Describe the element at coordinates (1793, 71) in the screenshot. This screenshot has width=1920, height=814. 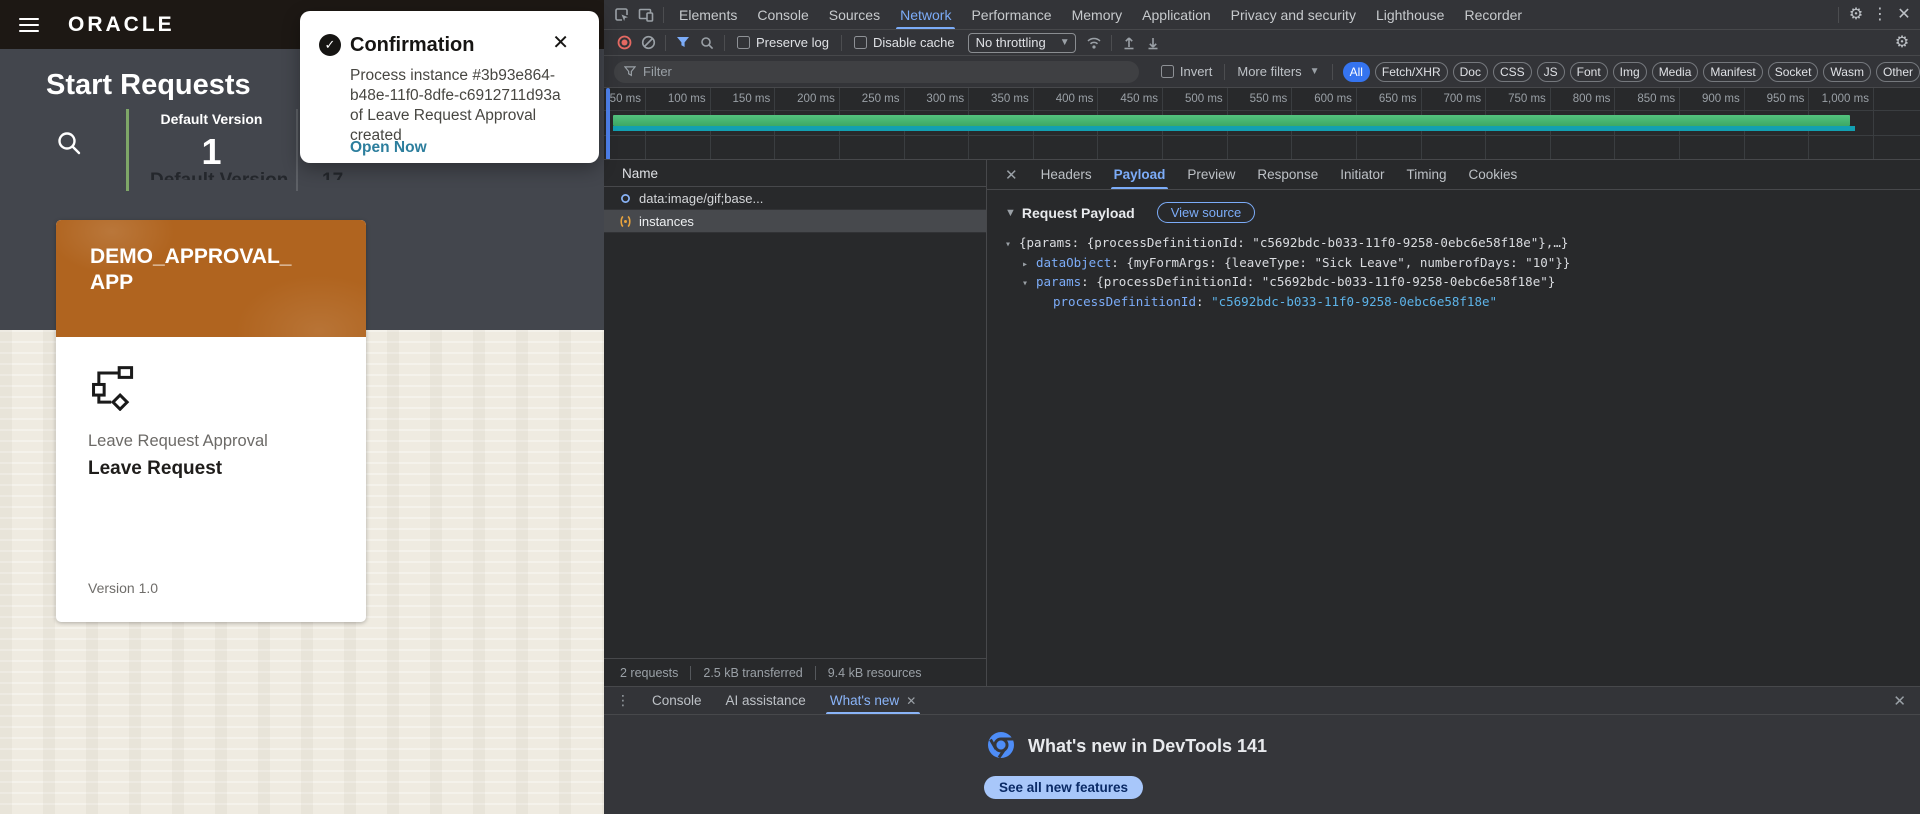
I see `chip-socket: Socket` at that location.